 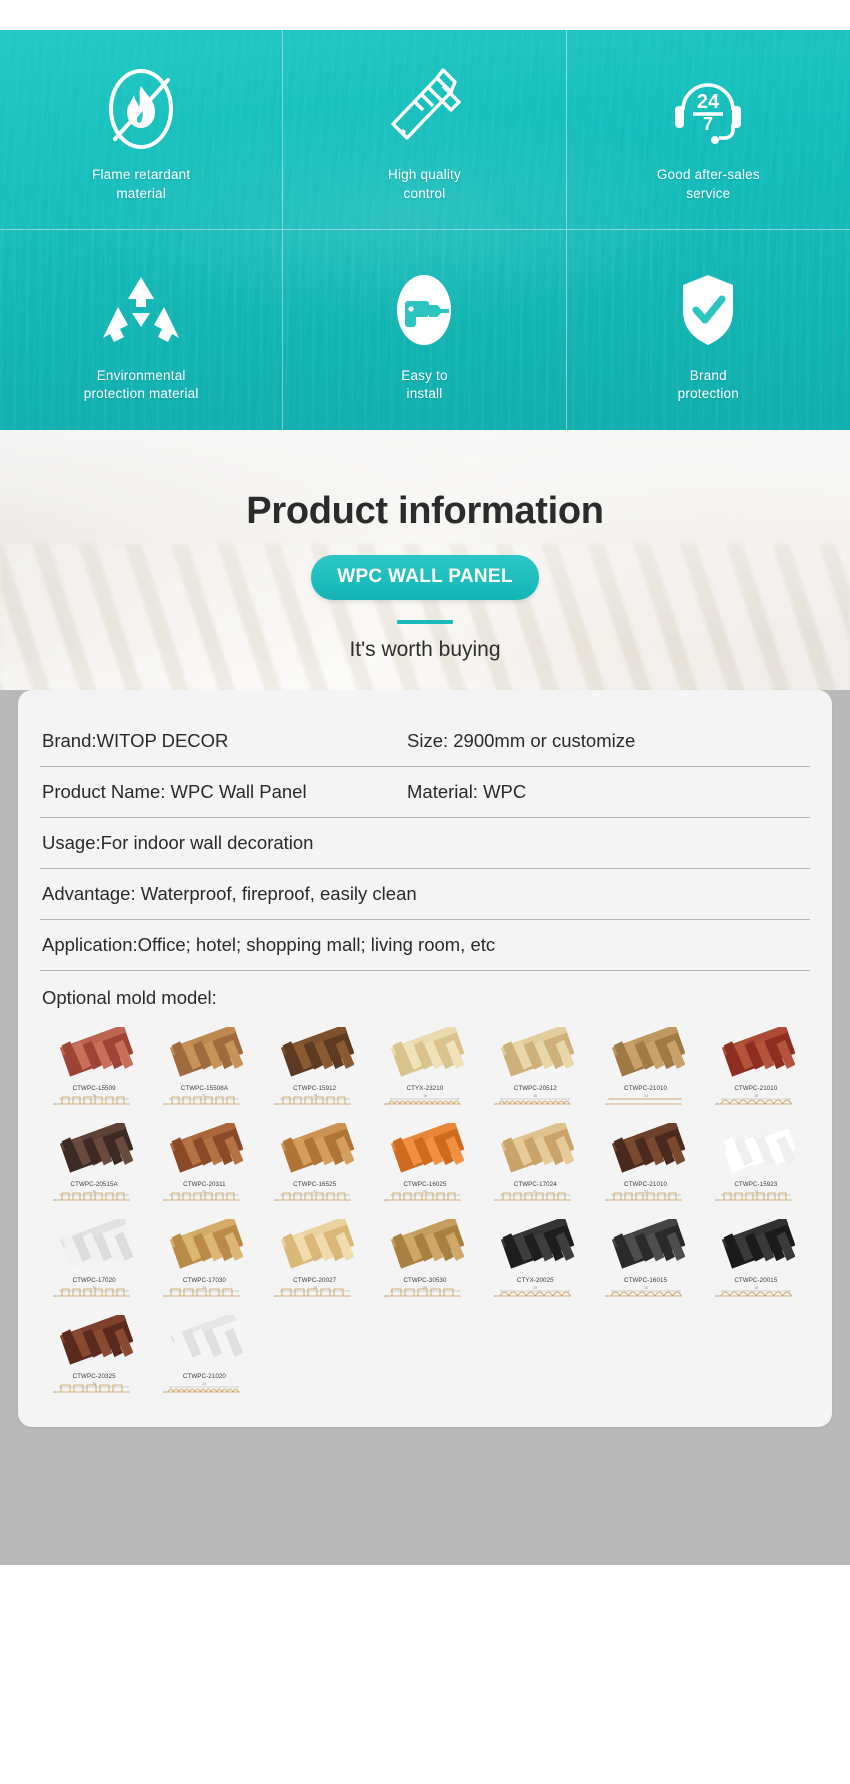 What do you see at coordinates (94, 1088) in the screenshot?
I see `mold-model-code: CTWPC-15509` at bounding box center [94, 1088].